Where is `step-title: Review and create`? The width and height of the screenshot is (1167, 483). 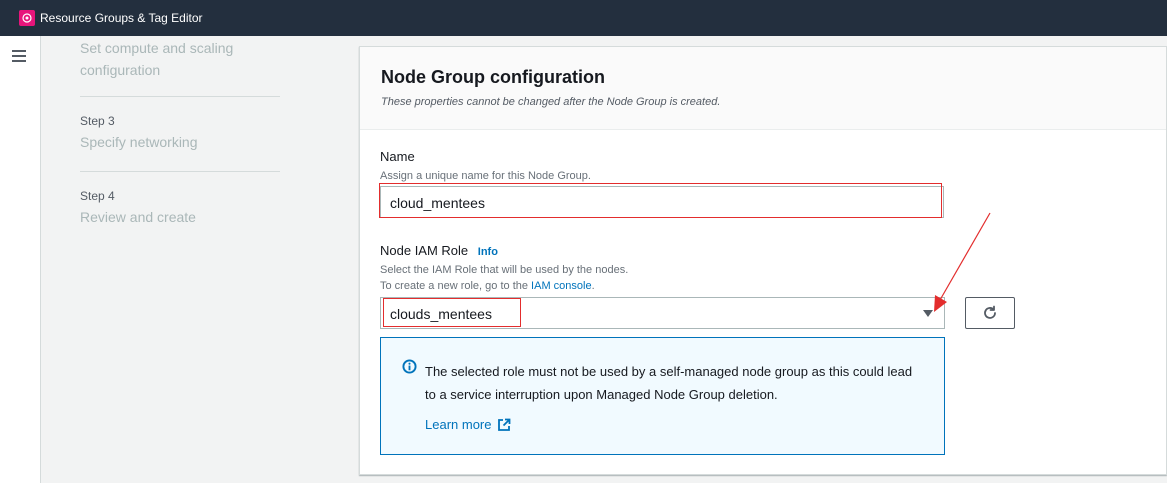
step-title: Review and create is located at coordinates (138, 217).